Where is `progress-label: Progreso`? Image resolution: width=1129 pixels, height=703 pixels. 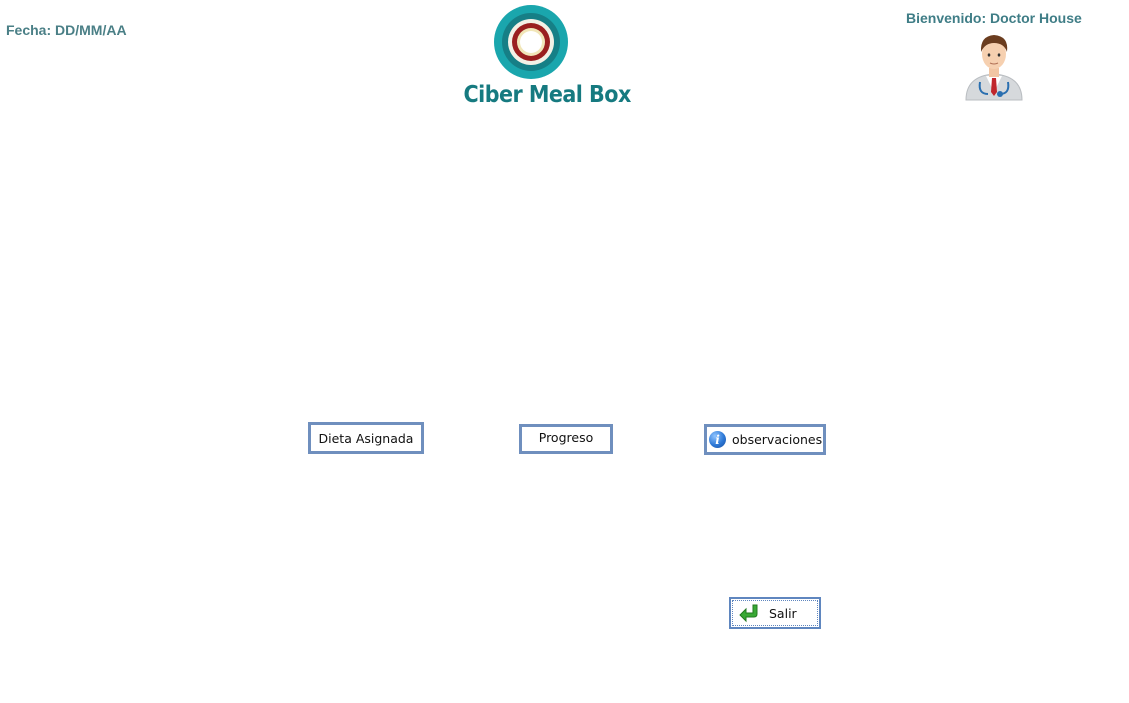
progress-label: Progreso is located at coordinates (566, 437).